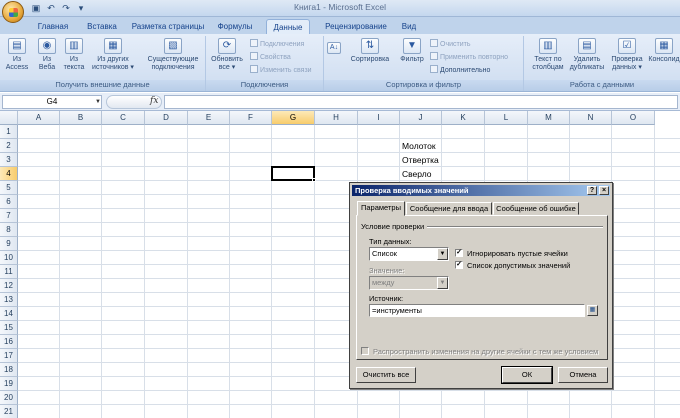 This screenshot has height=418, width=680. What do you see at coordinates (293, 173) in the screenshot?
I see `active-cell-outline` at bounding box center [293, 173].